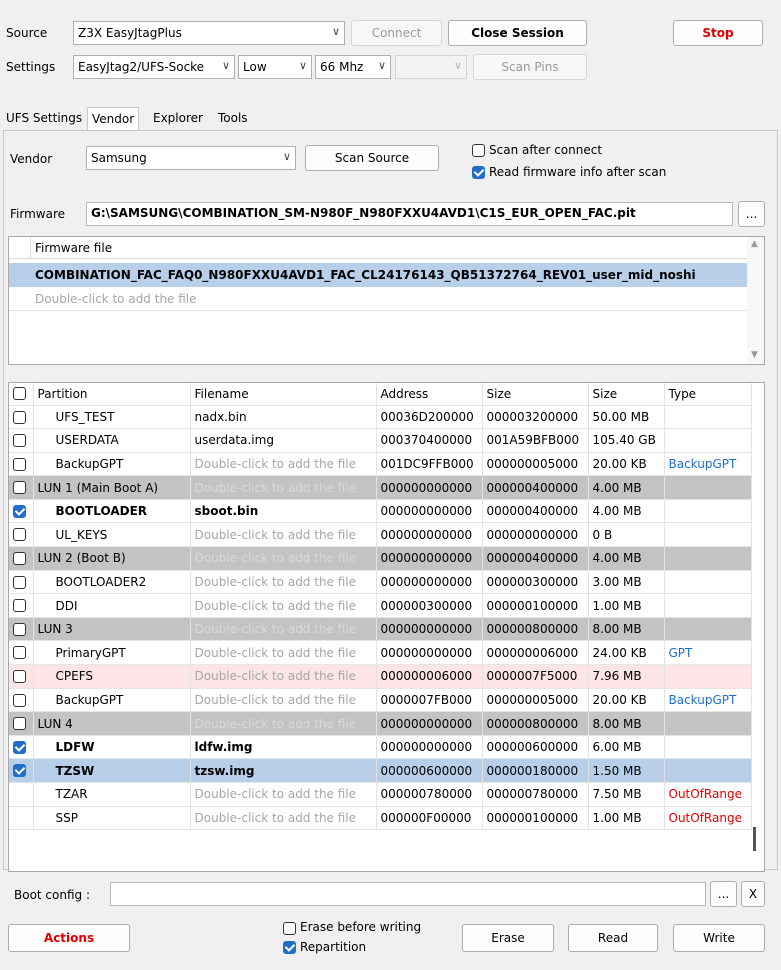 The height and width of the screenshot is (970, 781). I want to click on erase-before-writing-checkbox, so click(289, 928).